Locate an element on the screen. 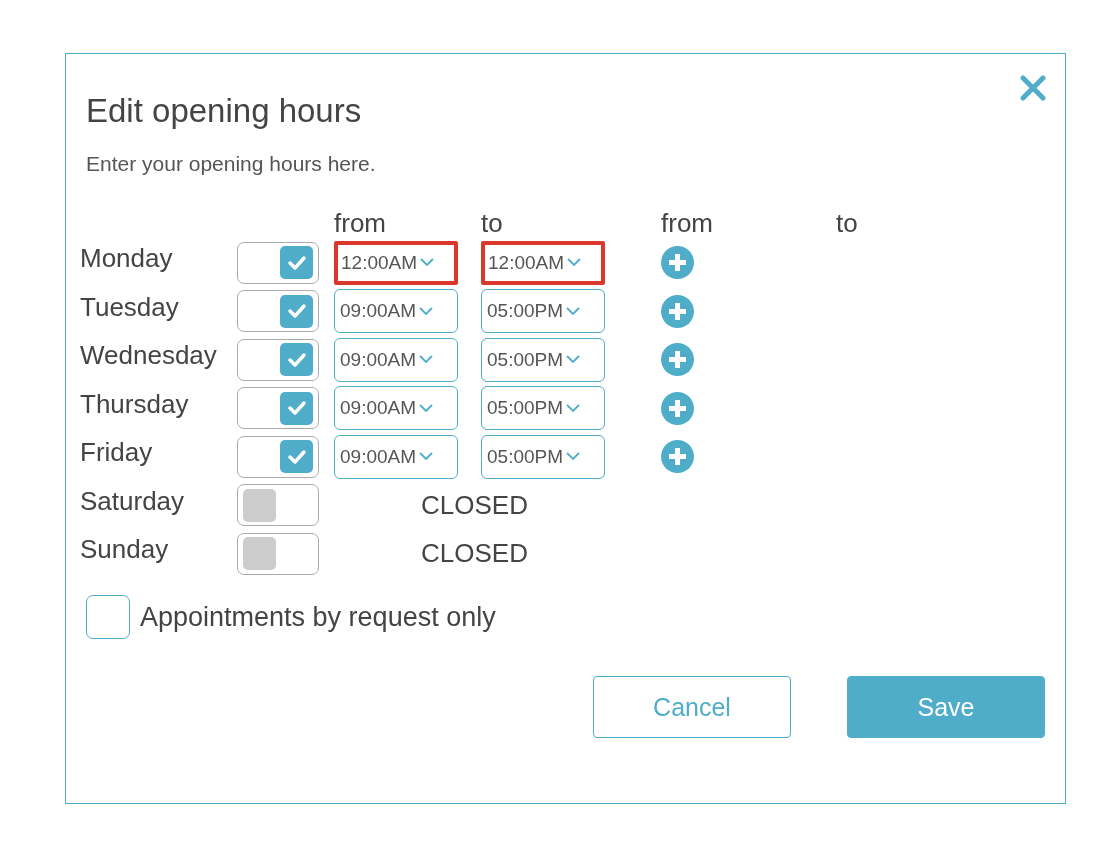  day-label: Wednesday is located at coordinates (148, 356).